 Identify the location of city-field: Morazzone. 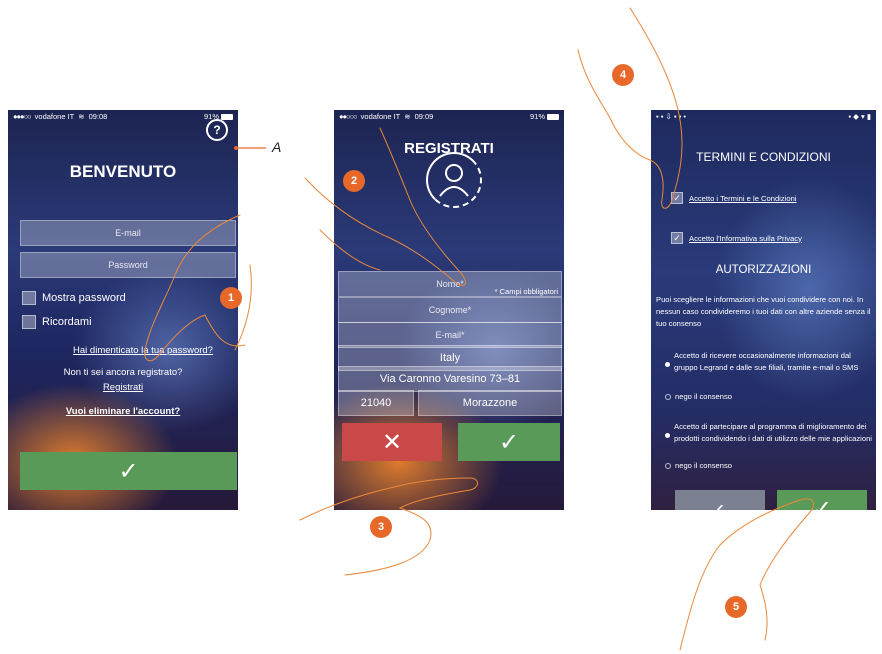
(490, 403).